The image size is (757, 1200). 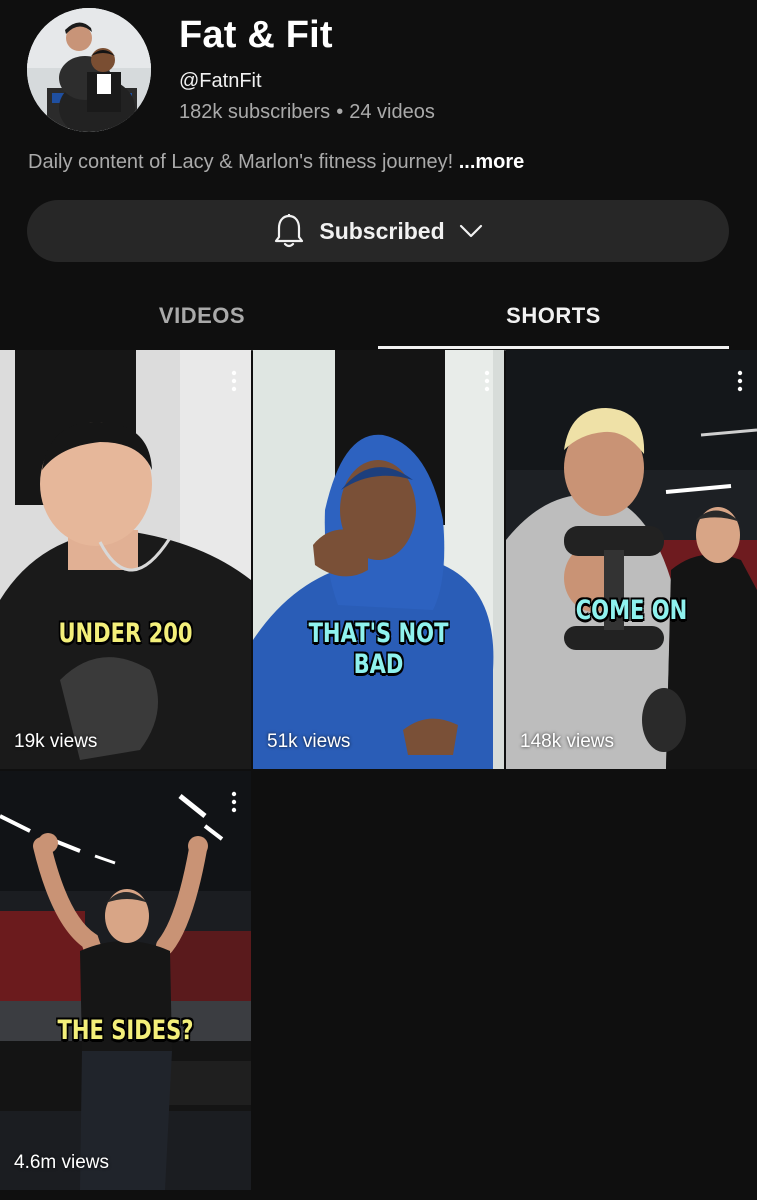 What do you see at coordinates (378, 649) in the screenshot?
I see `short-caption: THAT'S NOT BAD` at bounding box center [378, 649].